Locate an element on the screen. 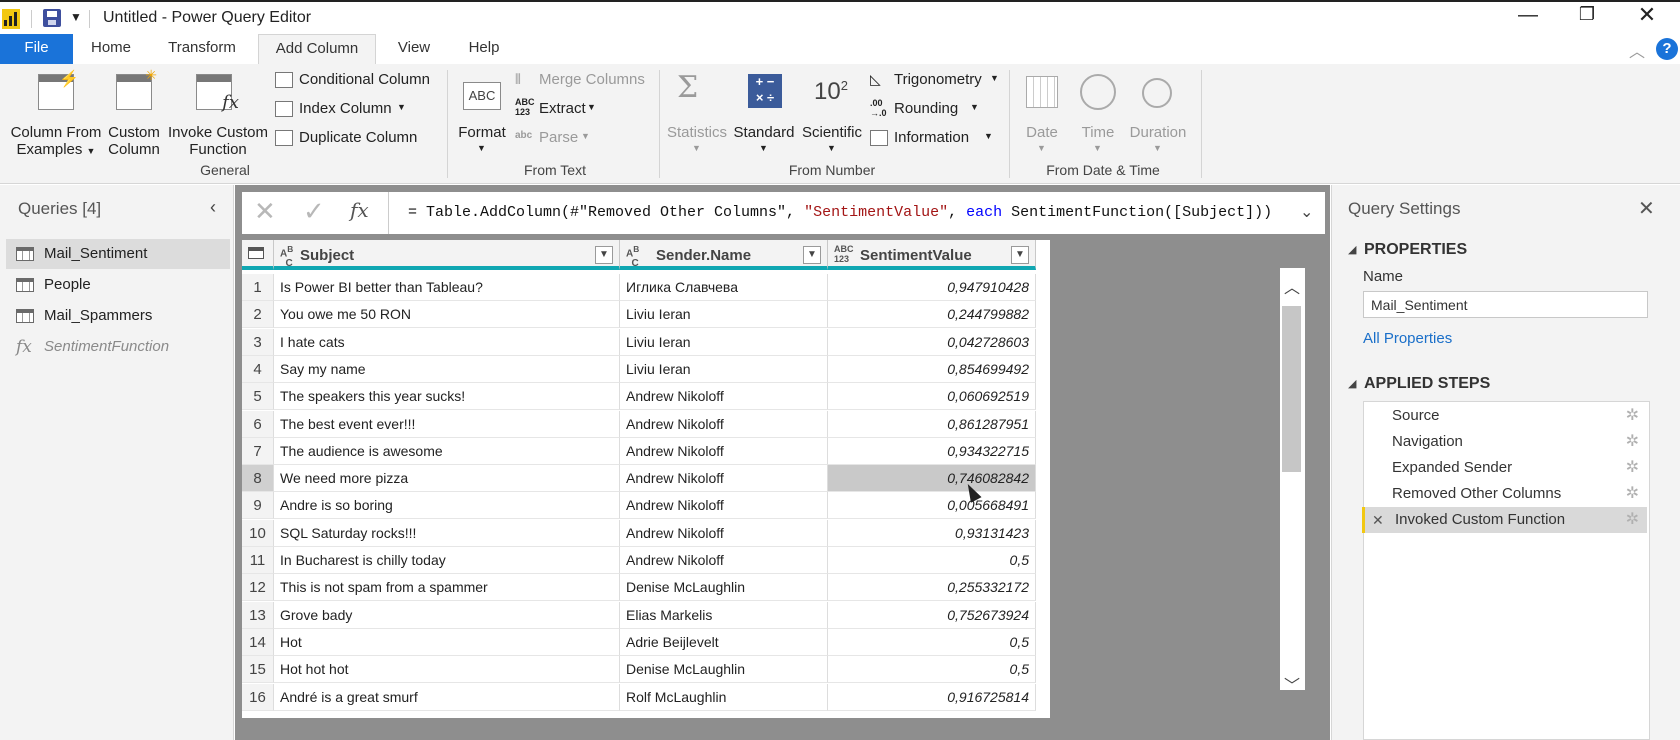 The image size is (1680, 740). cell-sentiment-value: 0,255332172 is located at coordinates (932, 587).